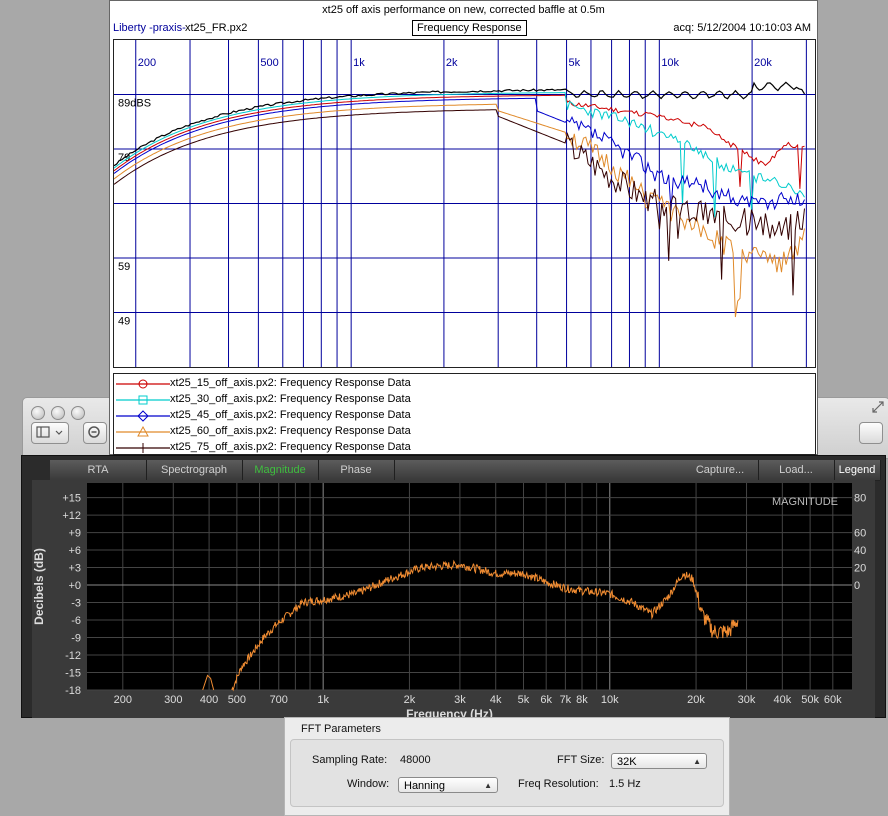 The height and width of the screenshot is (816, 888). I want to click on toolbar-button, so click(871, 433).